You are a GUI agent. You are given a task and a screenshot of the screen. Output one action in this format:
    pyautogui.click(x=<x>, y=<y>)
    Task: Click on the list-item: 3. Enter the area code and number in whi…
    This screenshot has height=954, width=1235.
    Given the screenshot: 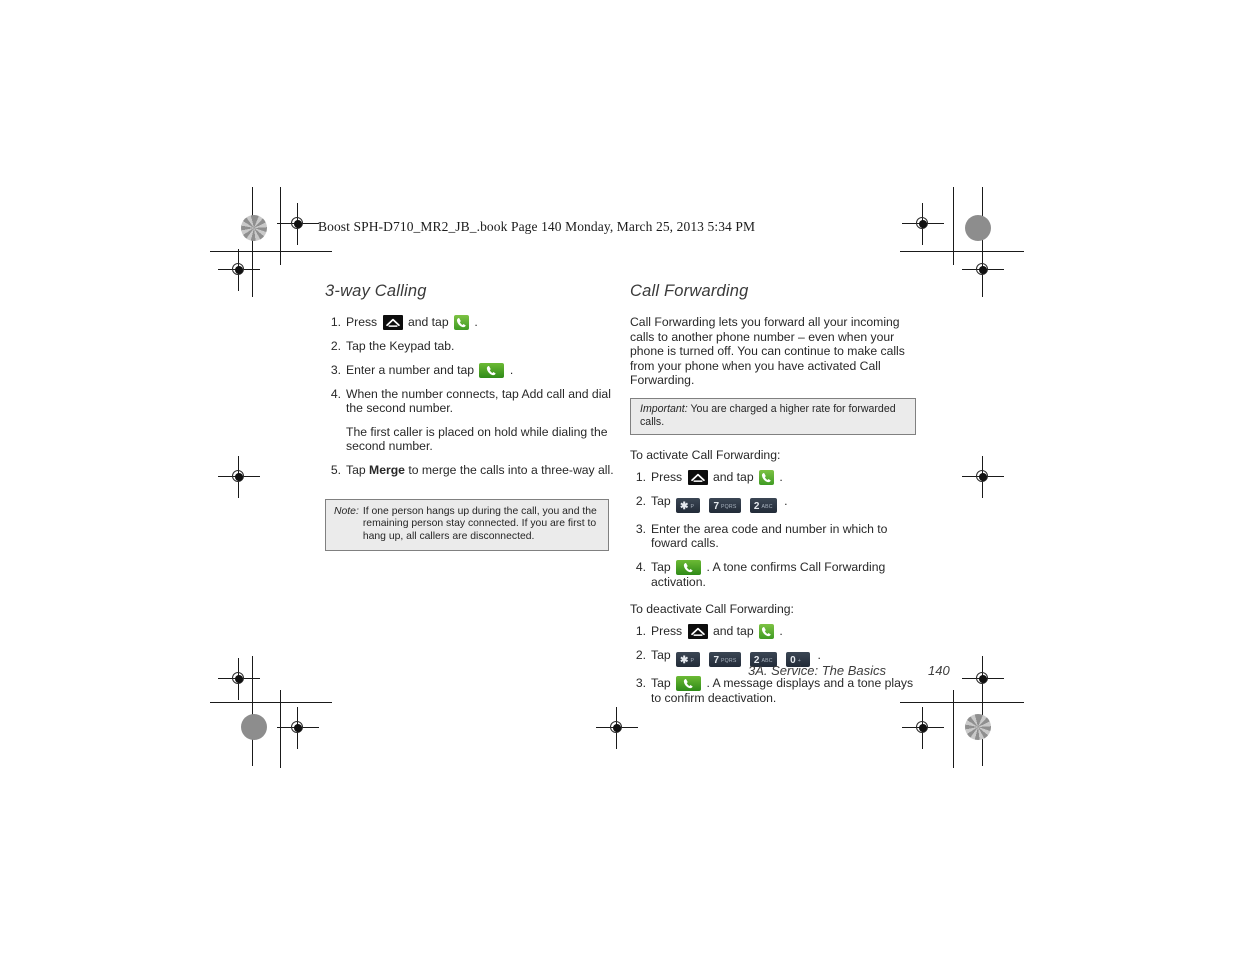 What is the action you would take?
    pyautogui.click(x=776, y=536)
    